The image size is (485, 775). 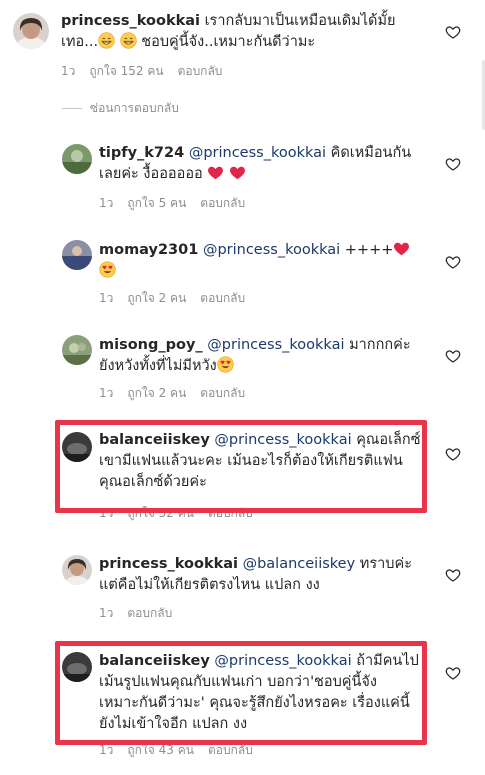 What do you see at coordinates (383, 564) in the screenshot?
I see `comment-body: ทราบค่ะ` at bounding box center [383, 564].